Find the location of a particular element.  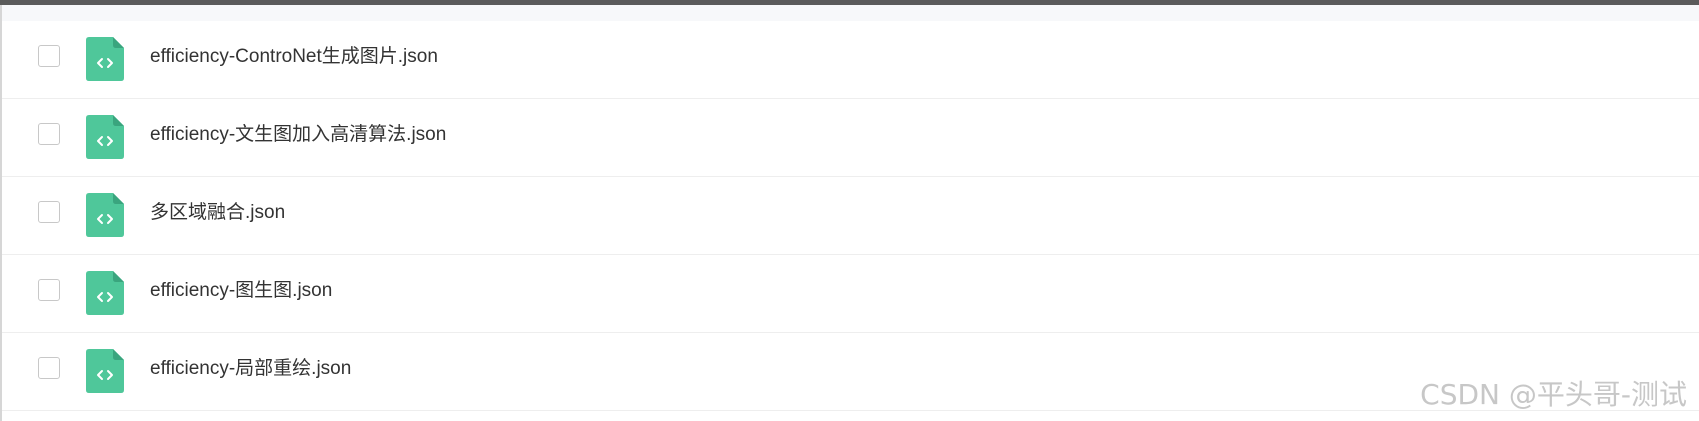

file-name: efficiency-图生图.json is located at coordinates (241, 291).